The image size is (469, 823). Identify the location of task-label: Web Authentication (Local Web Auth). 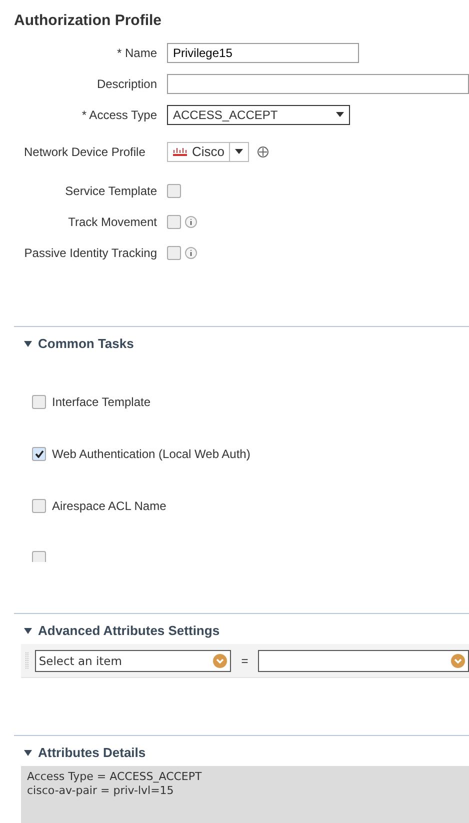
(151, 454).